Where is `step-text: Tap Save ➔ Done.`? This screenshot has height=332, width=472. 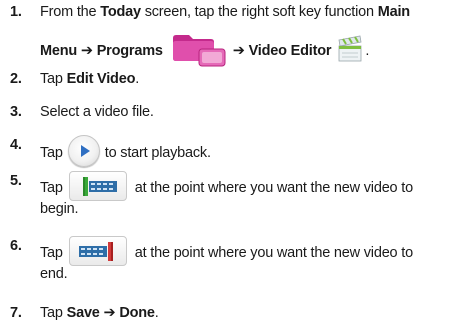
step-text: Tap Save ➔ Done. is located at coordinates (99, 313).